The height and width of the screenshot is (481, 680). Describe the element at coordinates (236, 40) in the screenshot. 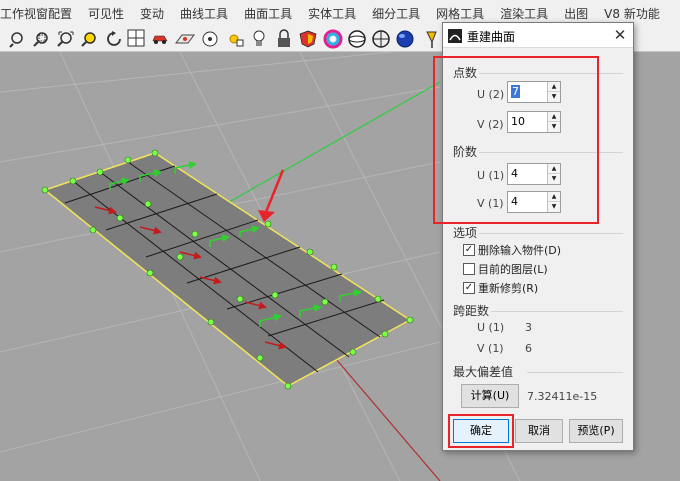

I see `sun-icon` at that location.